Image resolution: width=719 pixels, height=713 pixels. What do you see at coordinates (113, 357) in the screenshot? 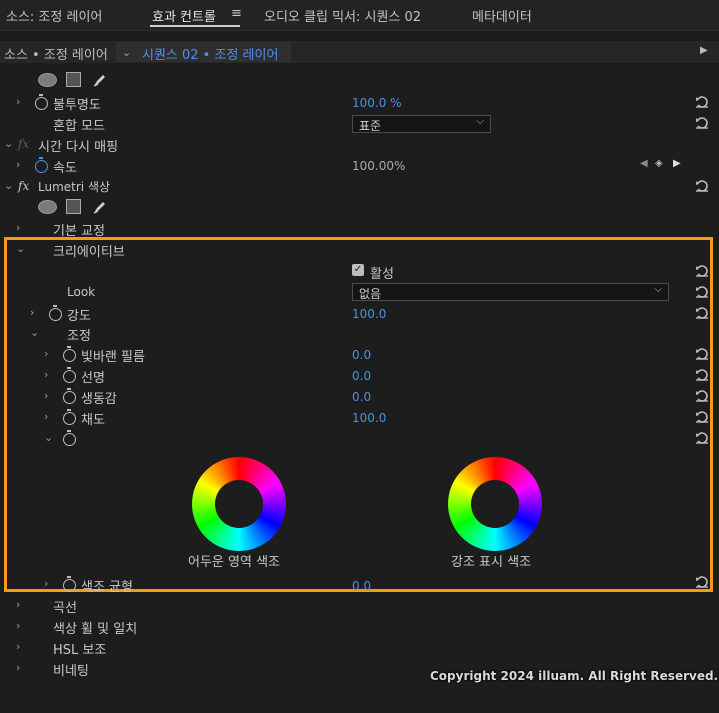
I see `faded-film-label: 빛바랜 필름` at bounding box center [113, 357].